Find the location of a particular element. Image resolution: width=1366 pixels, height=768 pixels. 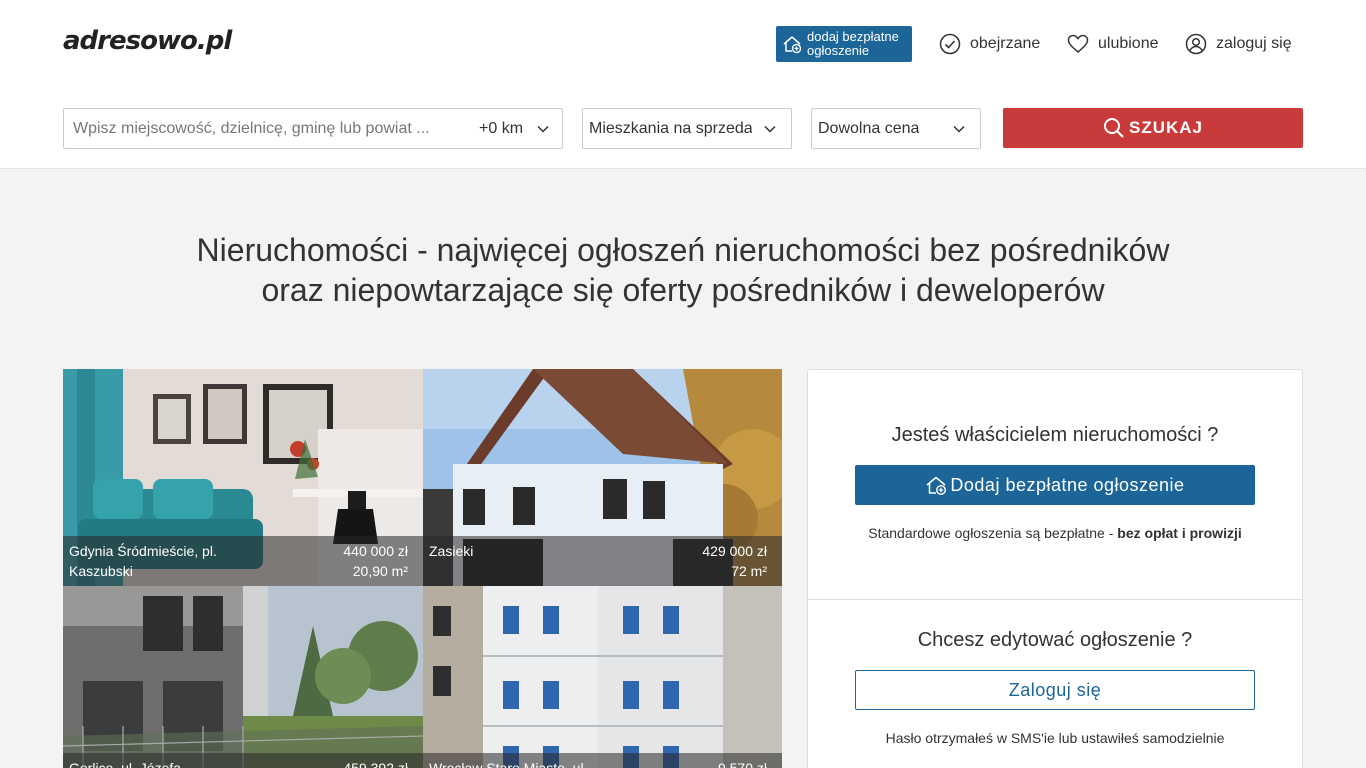

listing-location: Wrocław Stare Miasto, ul. is located at coordinates (508, 764).